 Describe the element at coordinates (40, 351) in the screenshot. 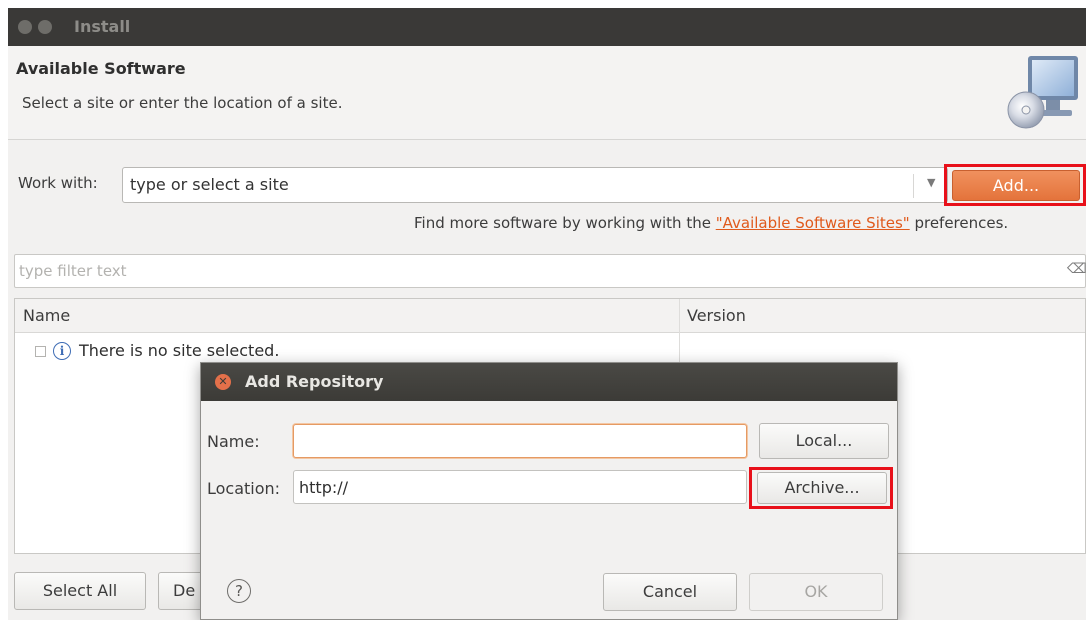

I see `row-checkbox` at that location.